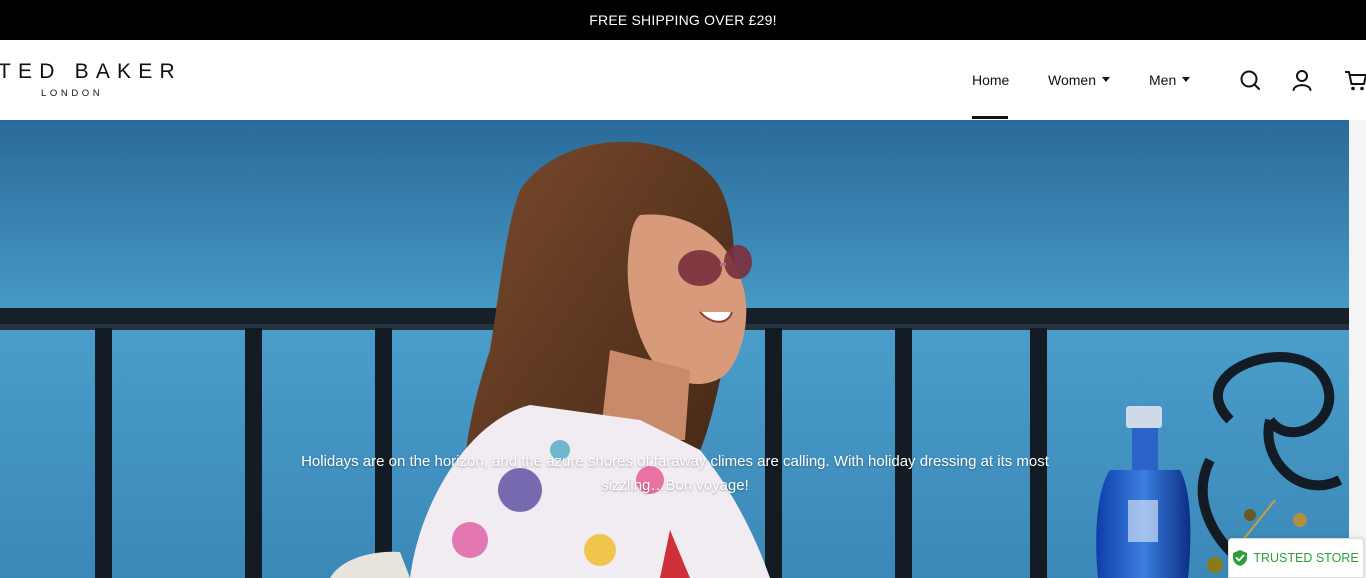  Describe the element at coordinates (990, 117) in the screenshot. I see `nav-active-indicator` at that location.